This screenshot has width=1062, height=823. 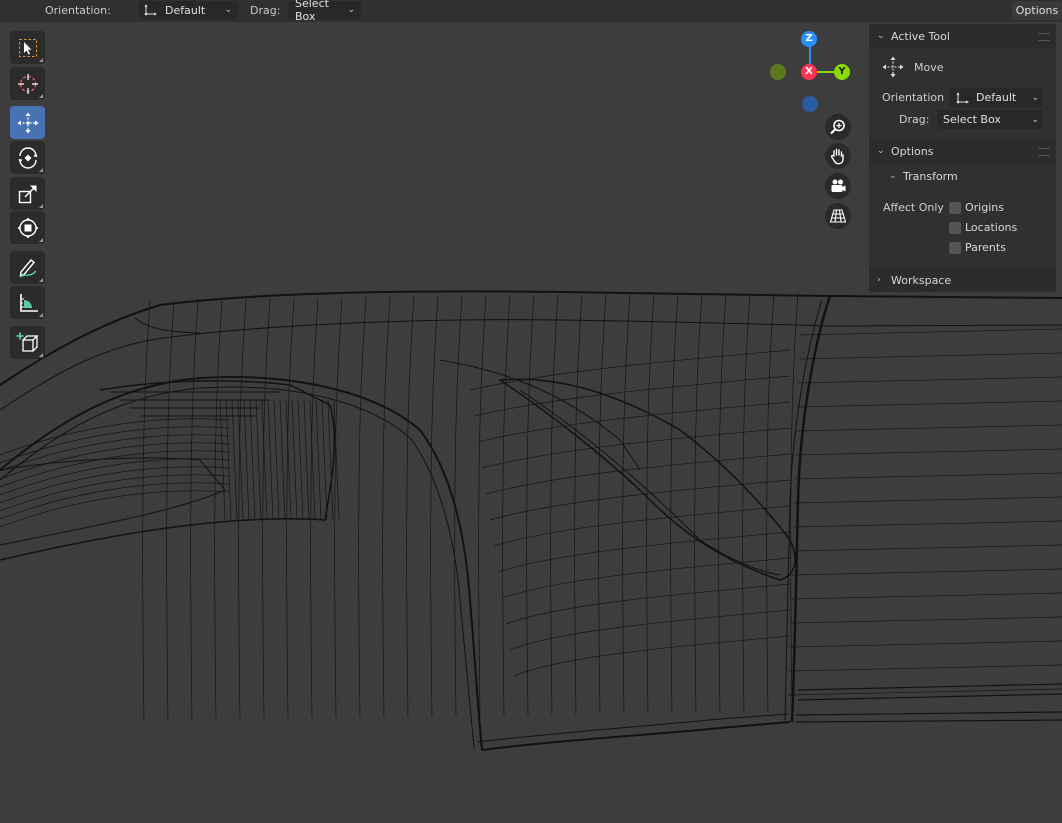 I want to click on active-tool-title: Active Tool, so click(x=920, y=36).